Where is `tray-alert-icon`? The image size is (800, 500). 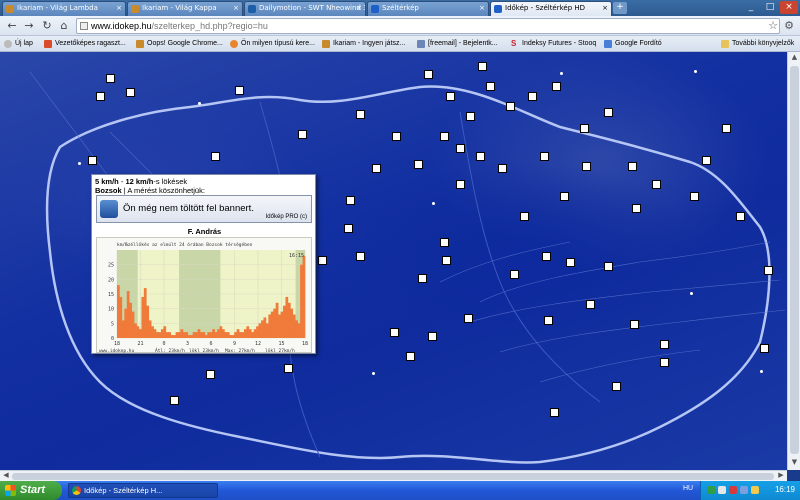
tray-alert-icon is located at coordinates (733, 490).